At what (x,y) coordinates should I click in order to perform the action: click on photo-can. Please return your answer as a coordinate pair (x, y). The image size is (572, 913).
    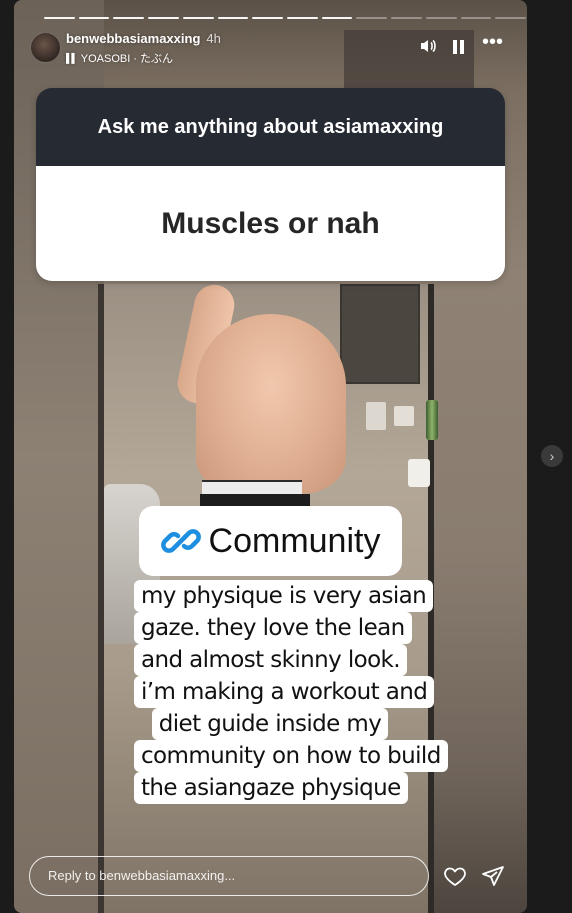
    Looking at the image, I should click on (432, 420).